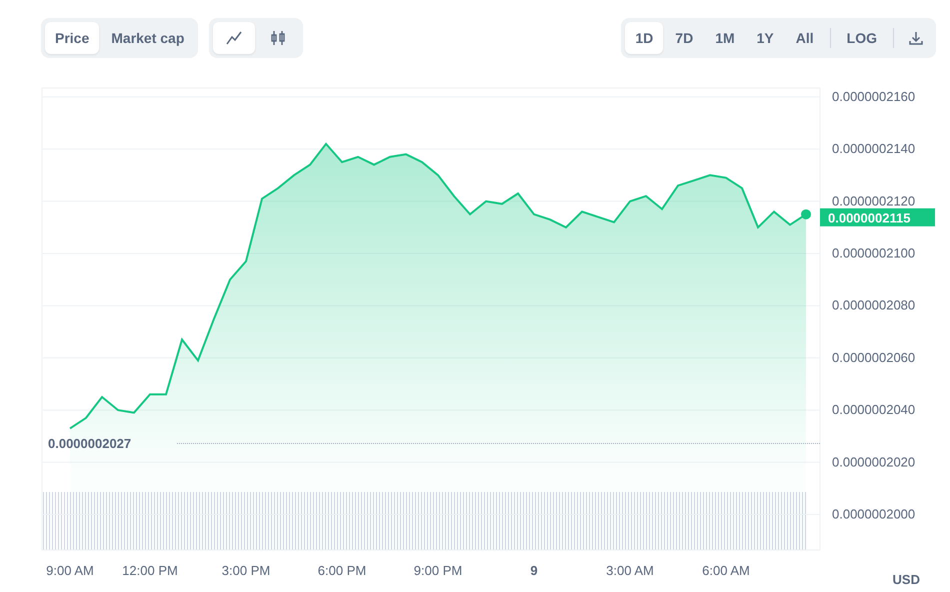 This screenshot has width=950, height=592. What do you see at coordinates (874, 200) in the screenshot?
I see `y-tick-label: 0.0000002120` at bounding box center [874, 200].